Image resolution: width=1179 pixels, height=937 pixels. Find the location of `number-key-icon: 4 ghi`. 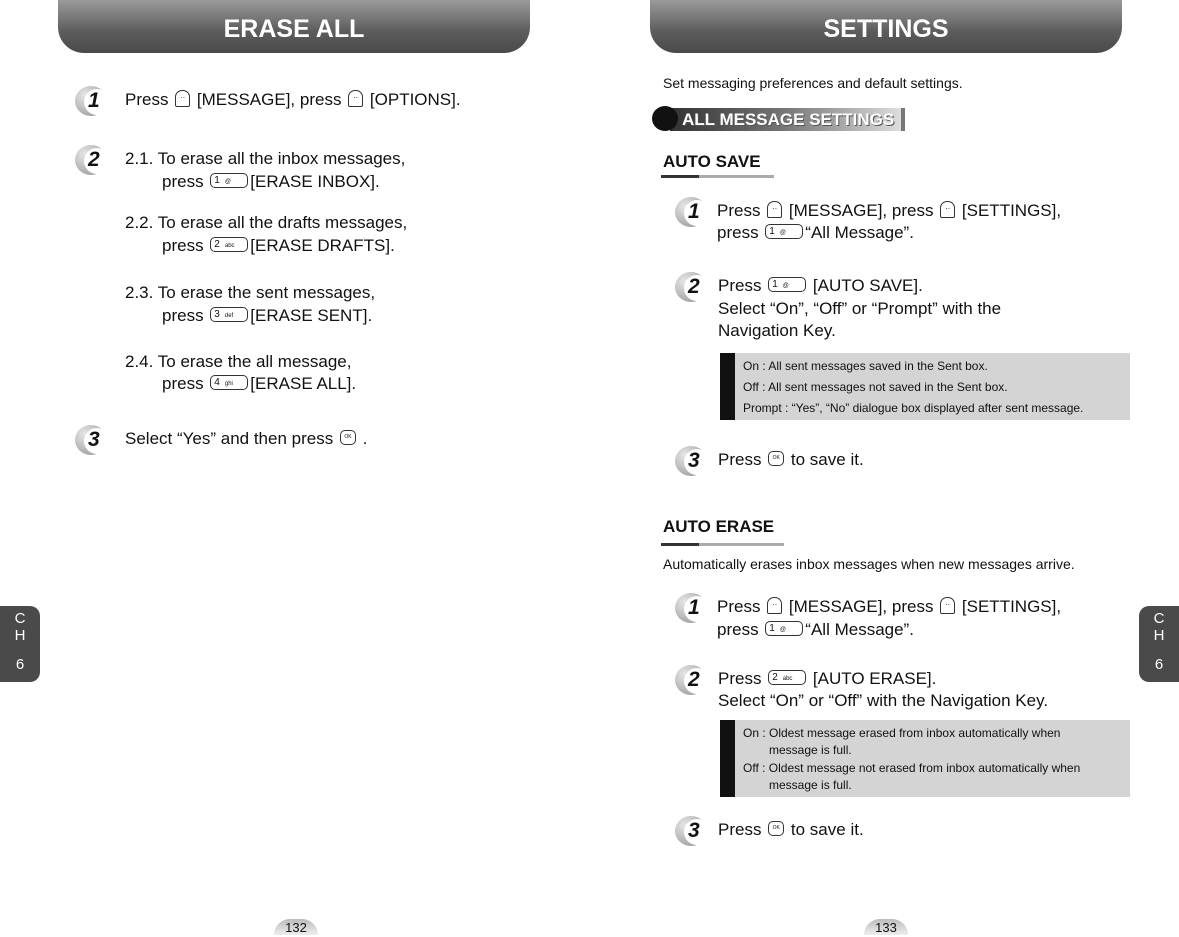

number-key-icon: 4 ghi is located at coordinates (229, 383).